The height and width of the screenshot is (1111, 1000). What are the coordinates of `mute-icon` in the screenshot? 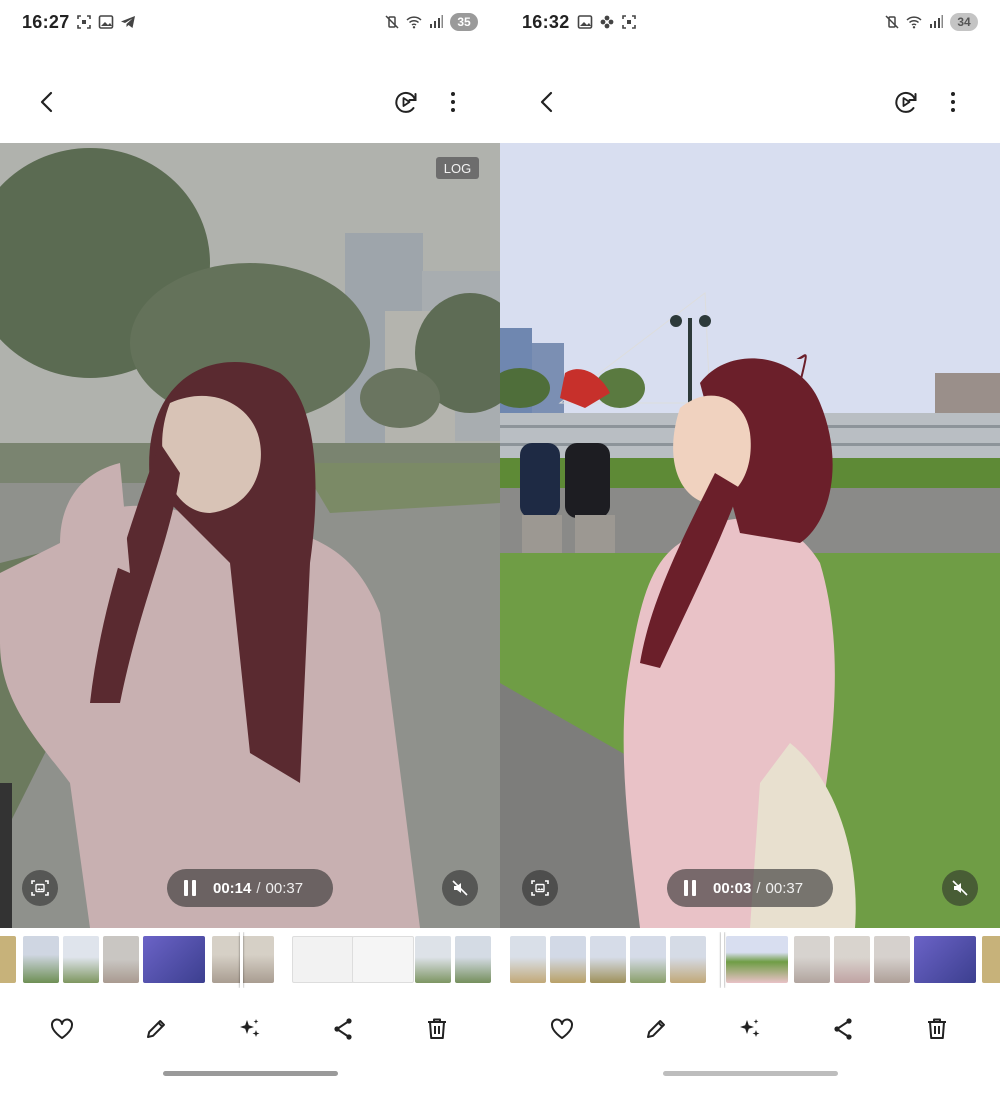 It's located at (460, 888).